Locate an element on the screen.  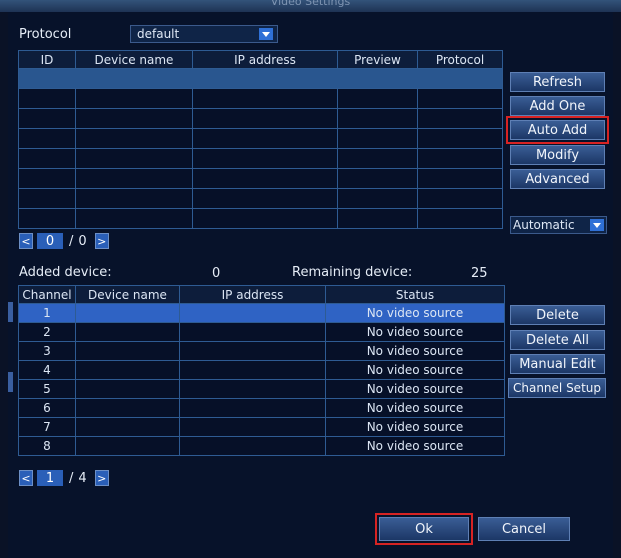
ipc-pager: < 0 / 0 > is located at coordinates (64, 241).